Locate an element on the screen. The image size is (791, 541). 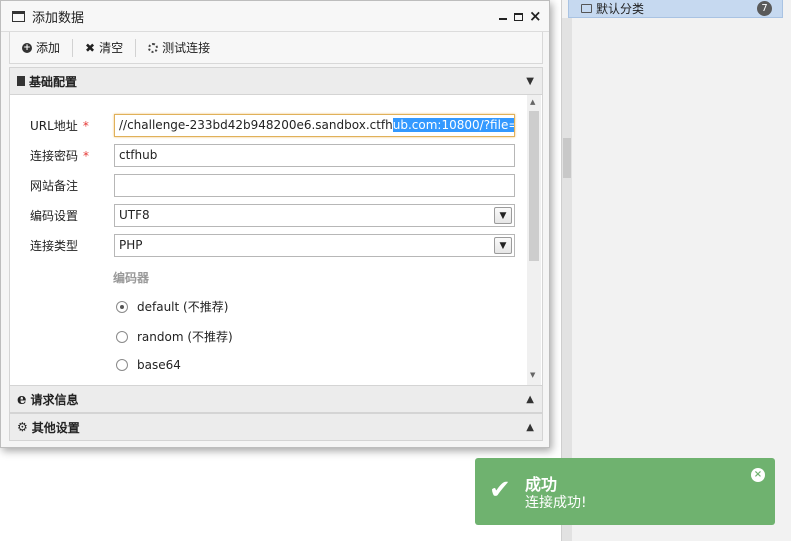
spinner-icon is located at coordinates (153, 47).